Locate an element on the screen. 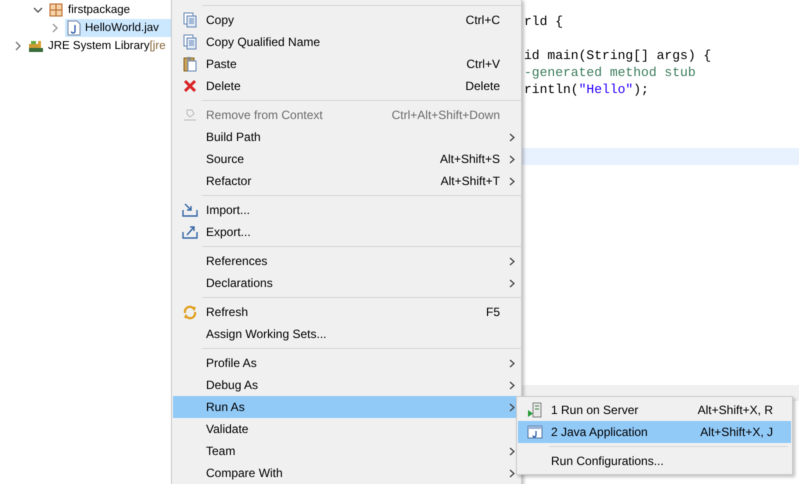  menu-item: References is located at coordinates (346, 261).